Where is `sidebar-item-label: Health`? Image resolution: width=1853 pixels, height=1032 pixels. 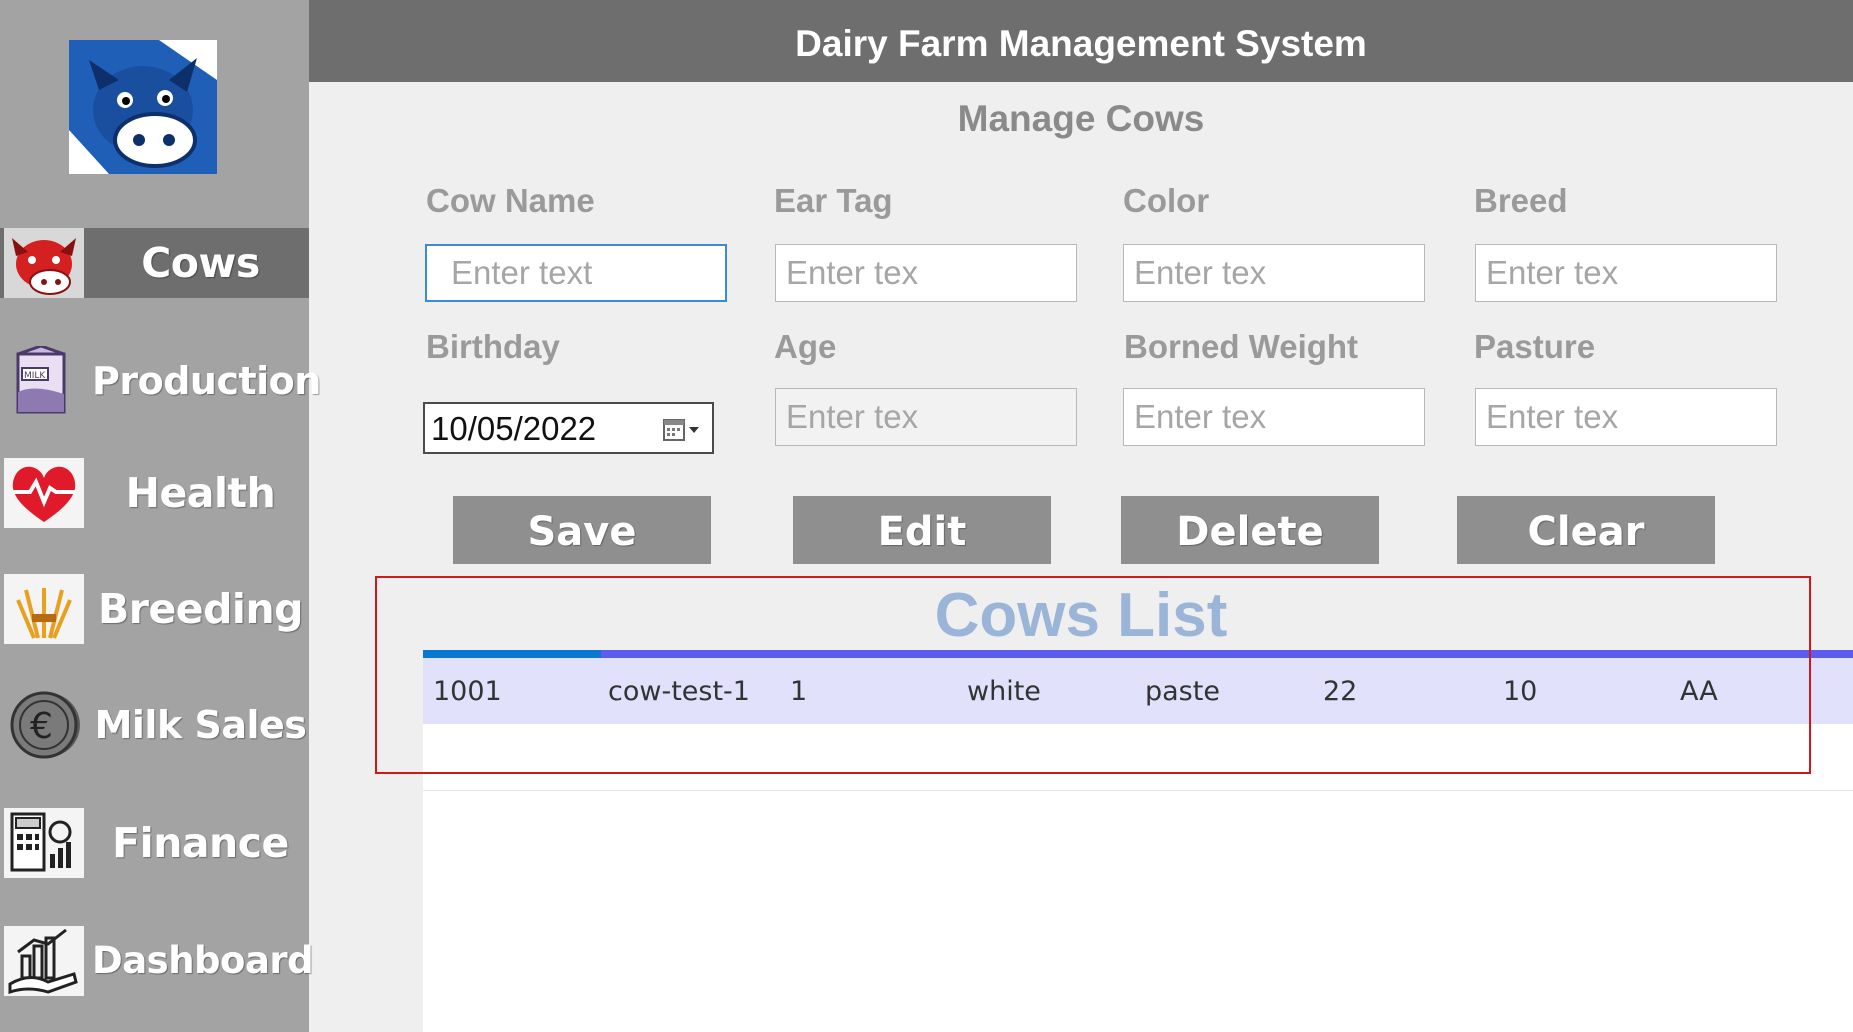
sidebar-item-label: Health is located at coordinates (200, 493).